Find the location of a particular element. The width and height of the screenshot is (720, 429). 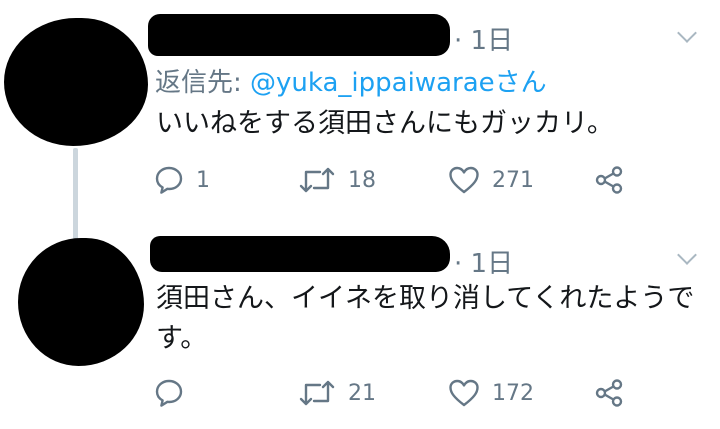

tweet-text: 須田さん、イイネを取り消してくれたようです。 is located at coordinates (425, 318).